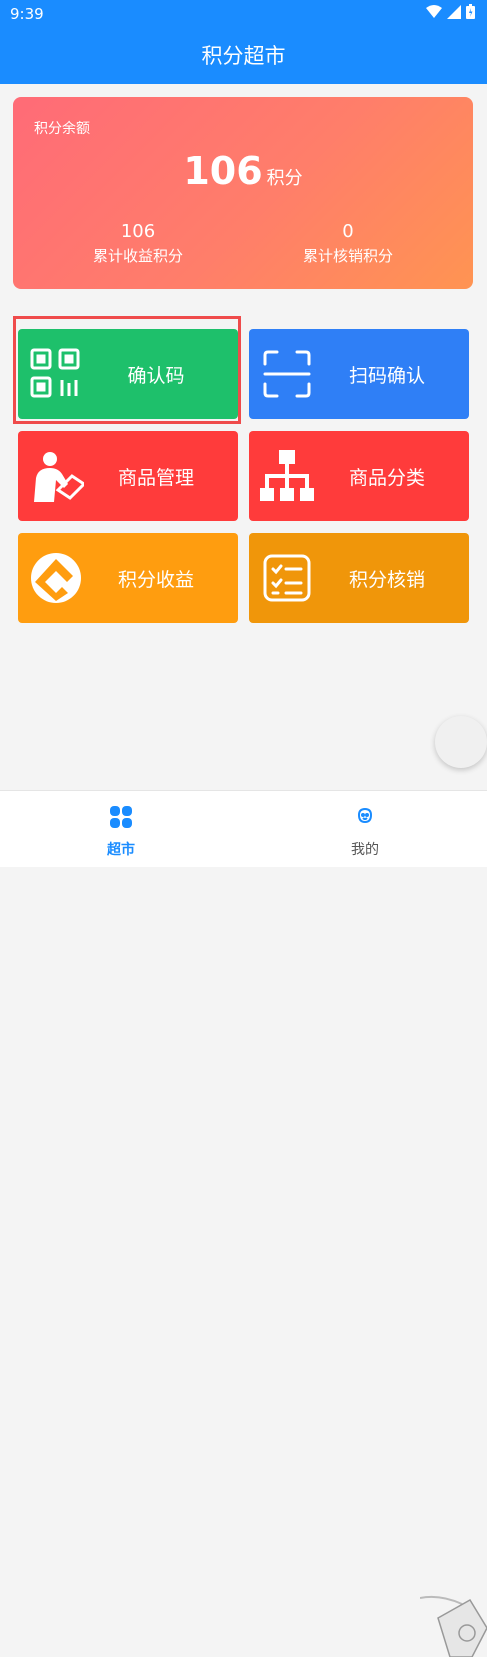 This screenshot has width=487, height=1657. What do you see at coordinates (365, 832) in the screenshot?
I see `nav-item-mine: 我的` at bounding box center [365, 832].